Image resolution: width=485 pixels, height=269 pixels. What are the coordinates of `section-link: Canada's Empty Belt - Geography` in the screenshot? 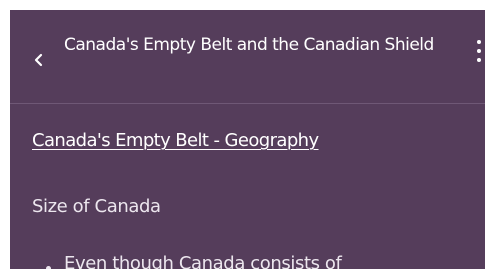 It's located at (175, 141).